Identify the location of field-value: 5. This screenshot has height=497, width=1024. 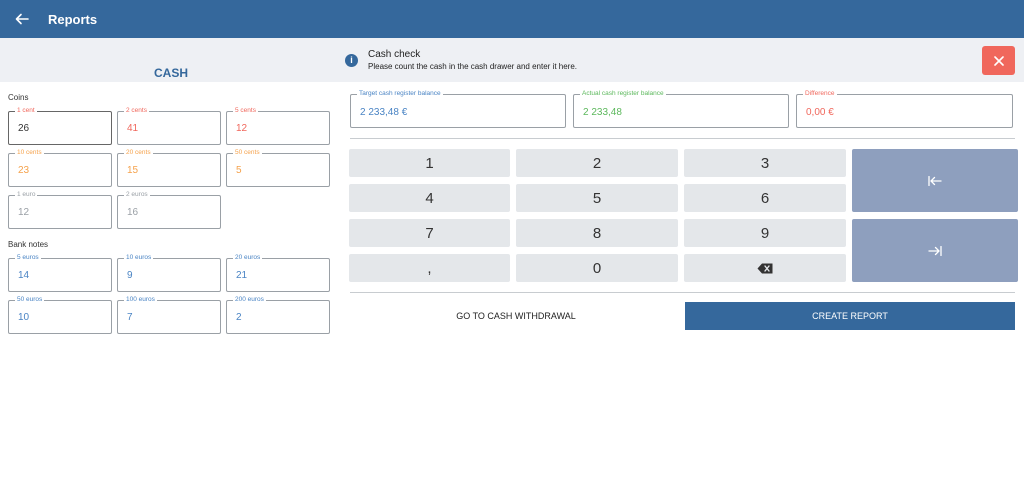
(239, 170).